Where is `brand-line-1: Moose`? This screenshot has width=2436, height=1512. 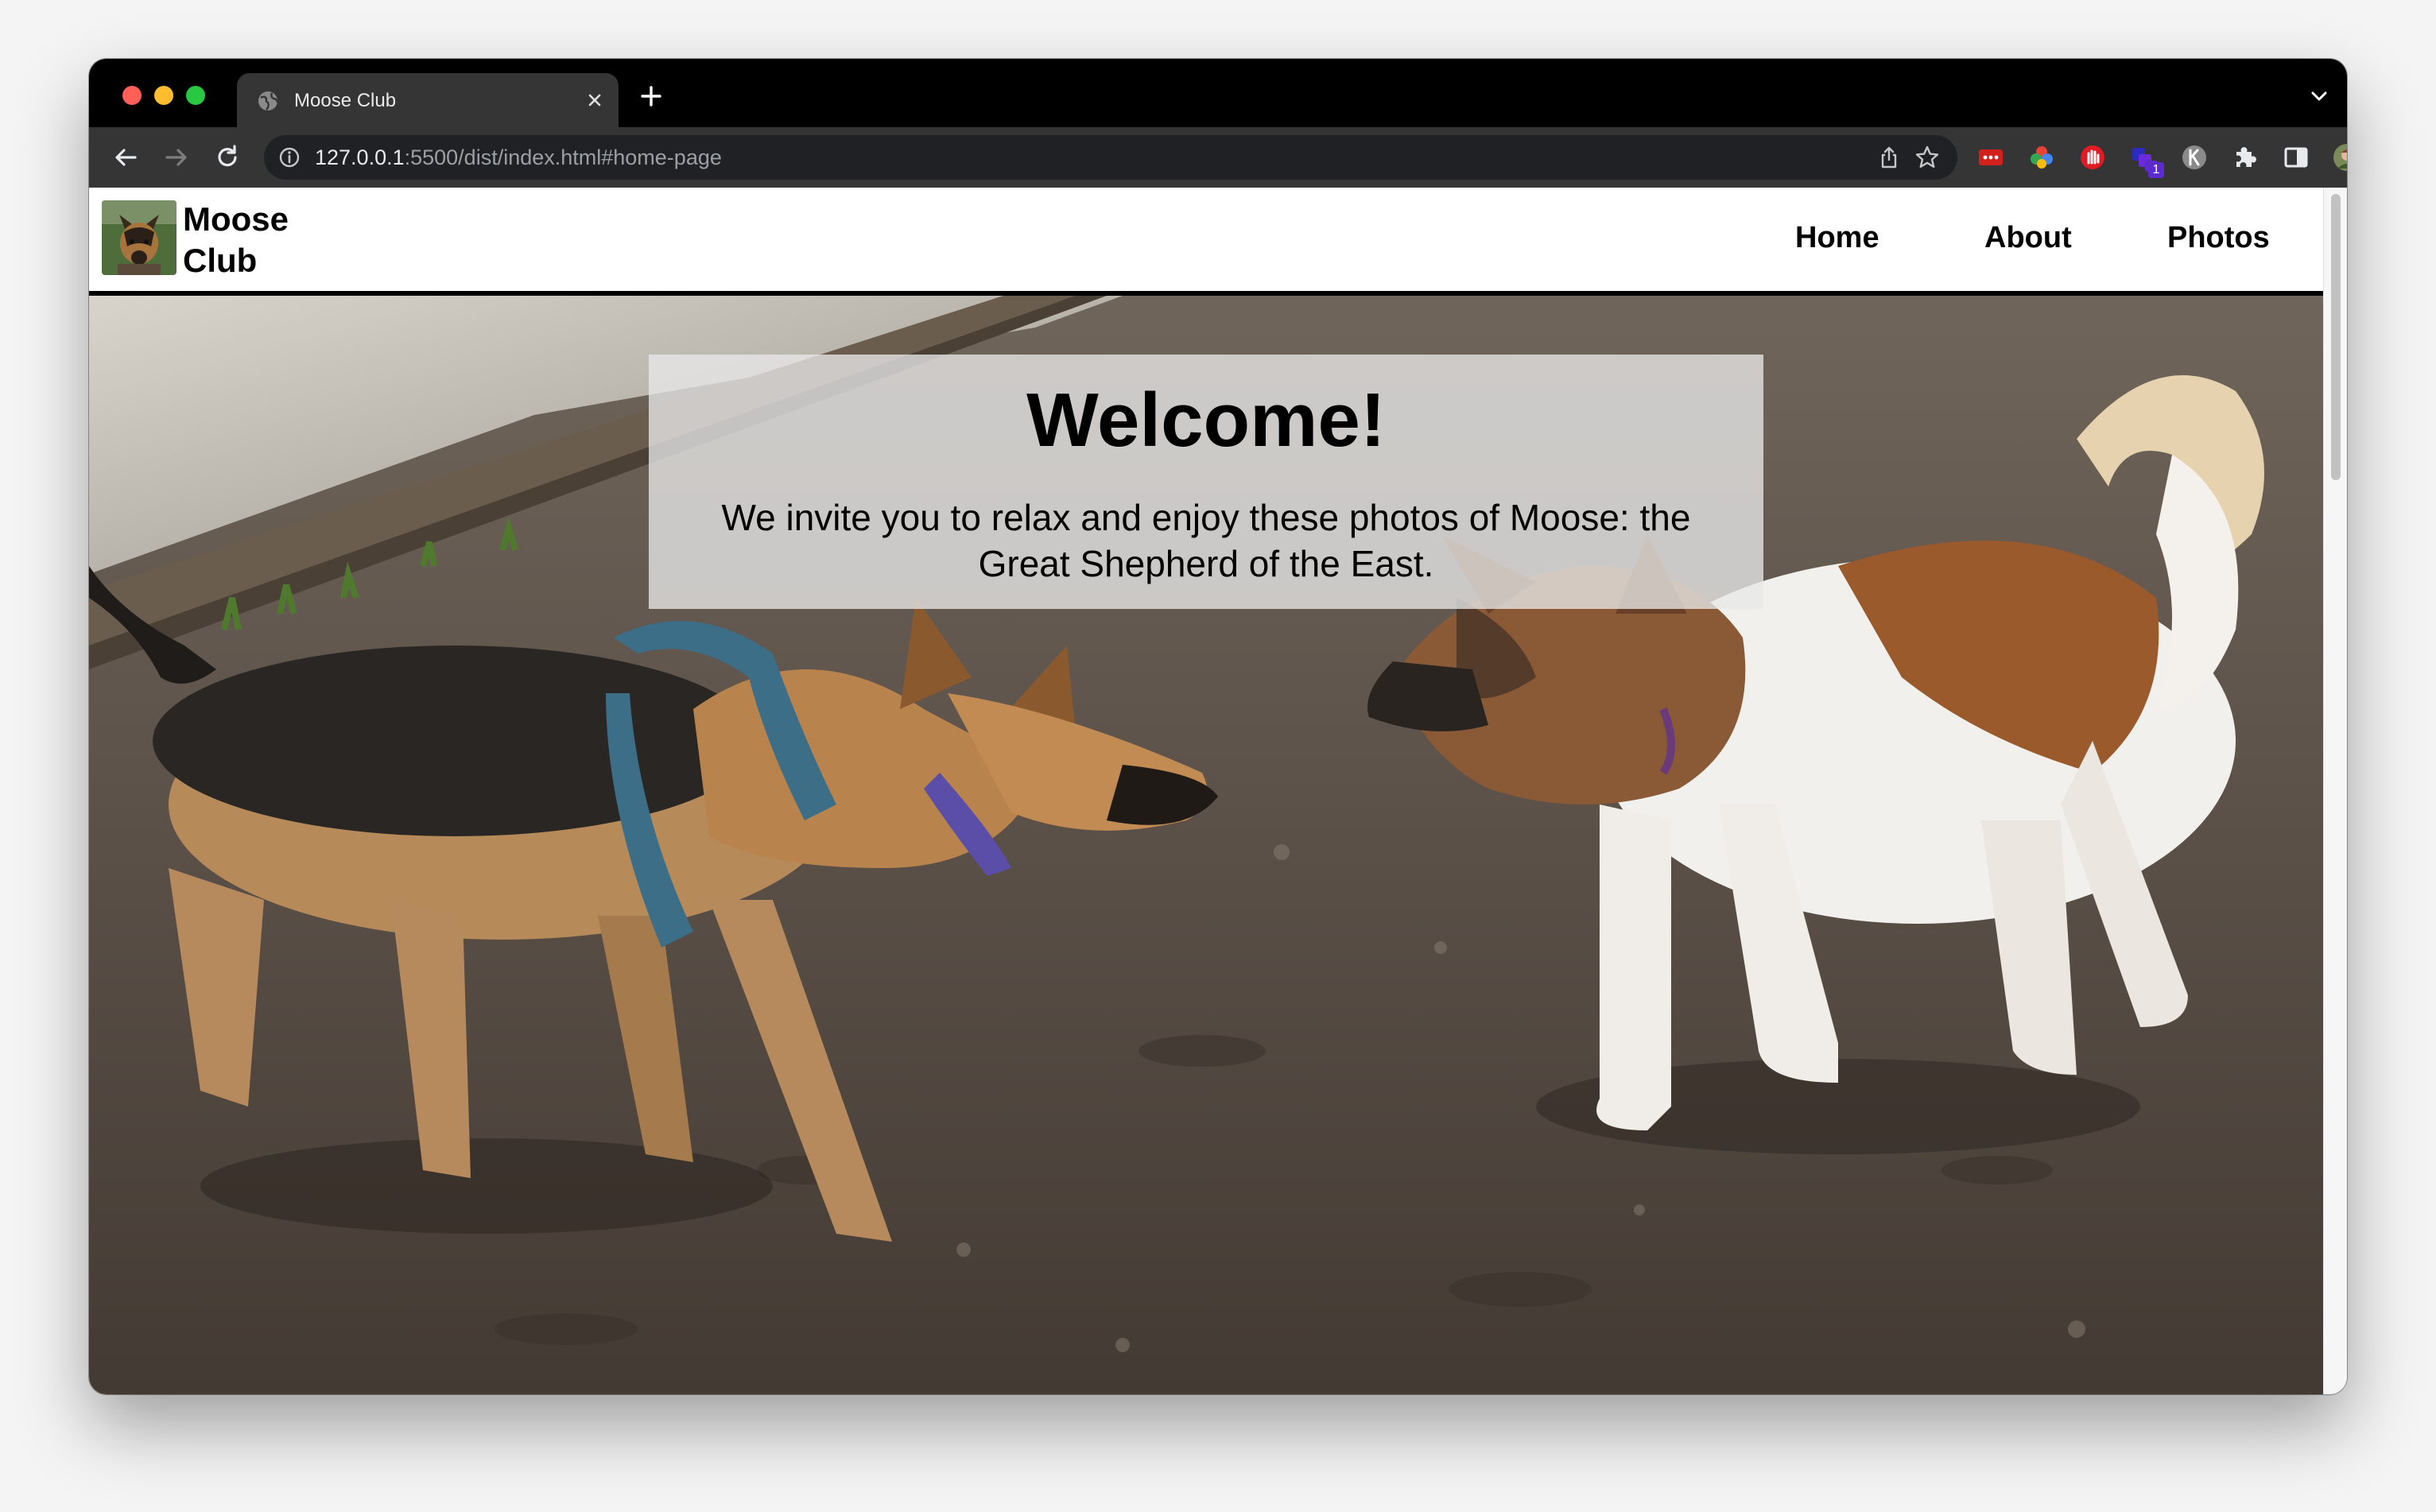 brand-line-1: Moose is located at coordinates (236, 219).